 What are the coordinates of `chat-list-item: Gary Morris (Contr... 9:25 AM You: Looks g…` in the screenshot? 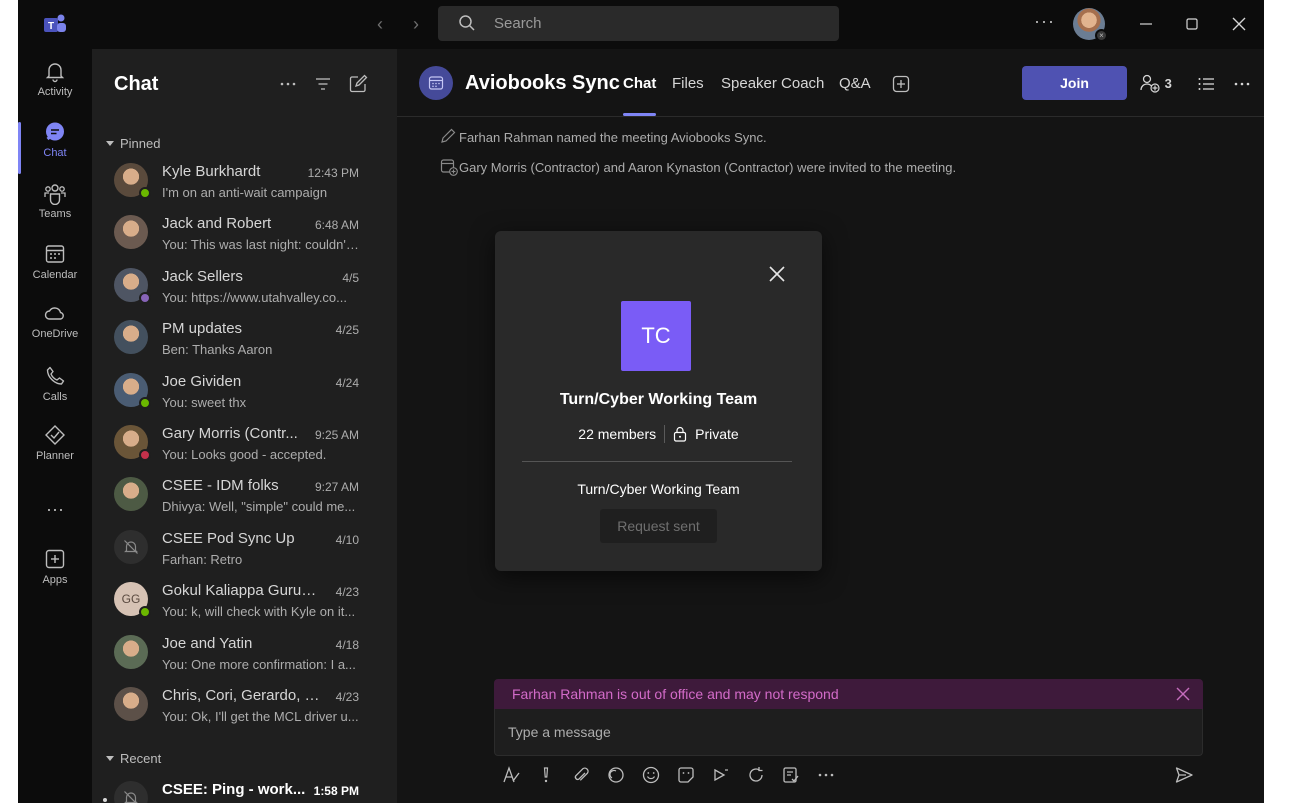 It's located at (244, 445).